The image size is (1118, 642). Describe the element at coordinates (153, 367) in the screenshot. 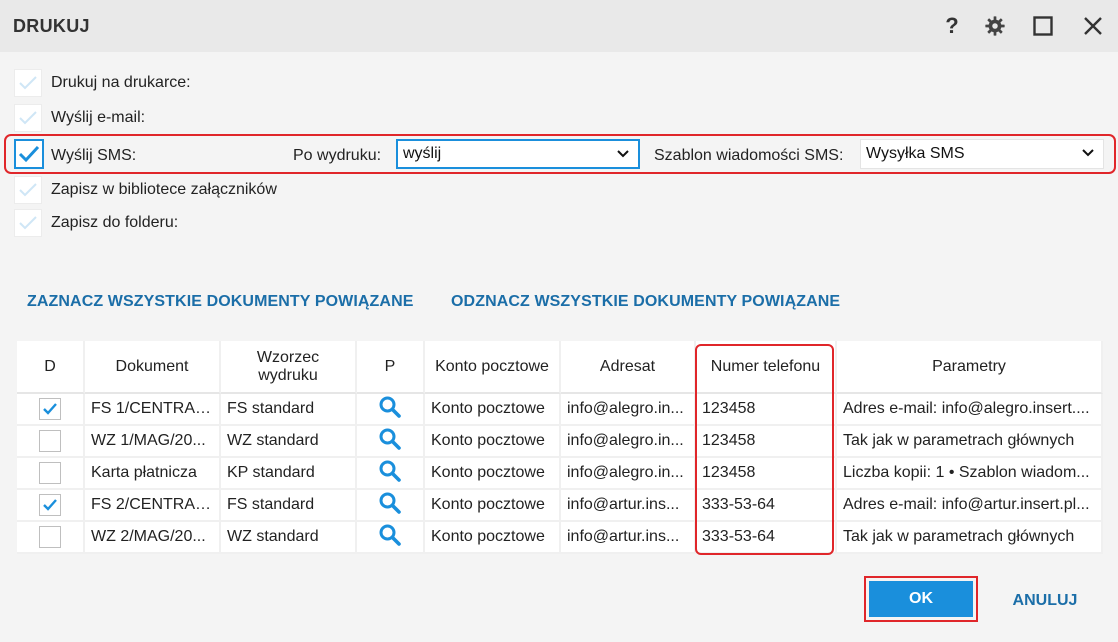

I see `col-header-dokument: Dokument` at that location.